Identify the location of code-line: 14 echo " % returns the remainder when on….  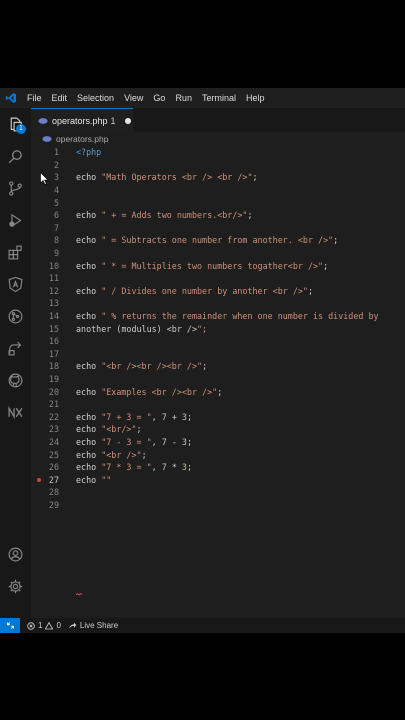
(218, 316).